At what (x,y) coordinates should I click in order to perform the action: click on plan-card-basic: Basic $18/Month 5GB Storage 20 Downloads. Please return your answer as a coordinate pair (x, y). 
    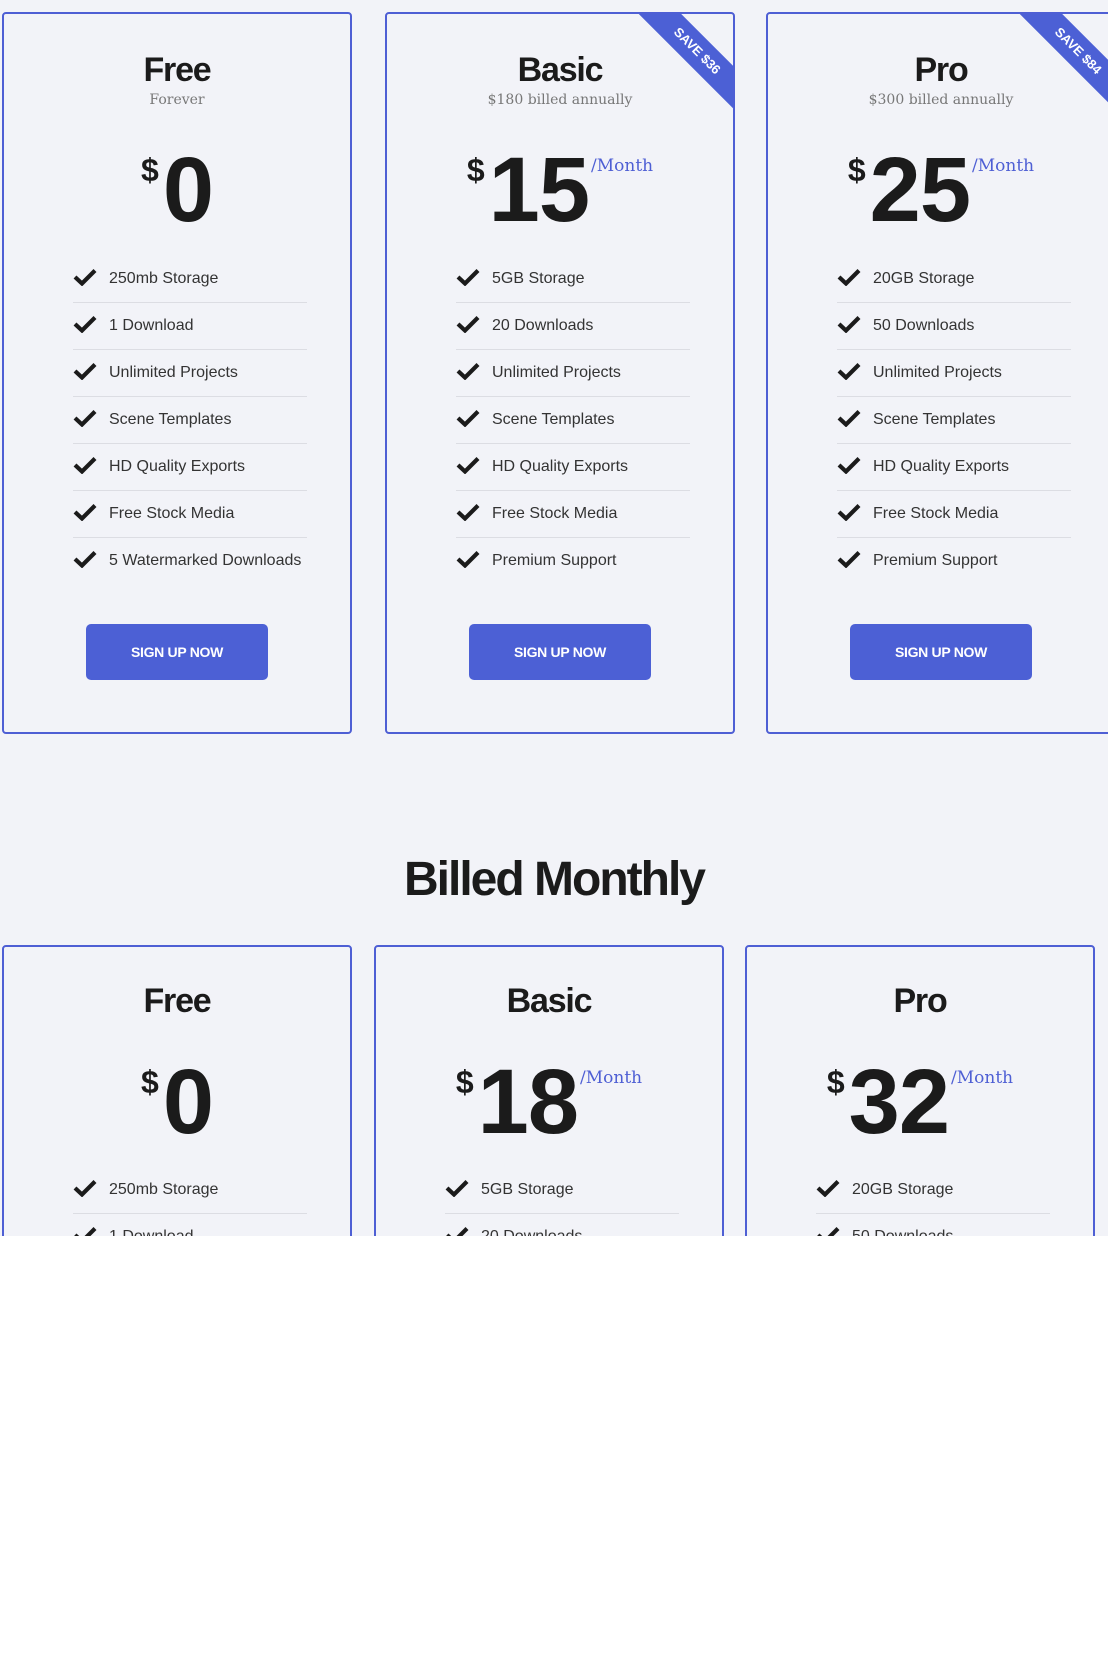
    Looking at the image, I should click on (549, 1090).